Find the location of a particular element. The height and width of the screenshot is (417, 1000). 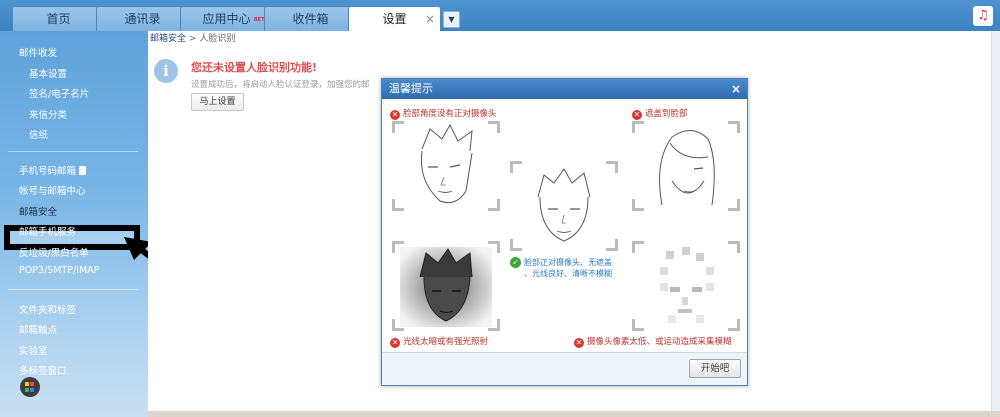

face-example-dark is located at coordinates (446, 286).